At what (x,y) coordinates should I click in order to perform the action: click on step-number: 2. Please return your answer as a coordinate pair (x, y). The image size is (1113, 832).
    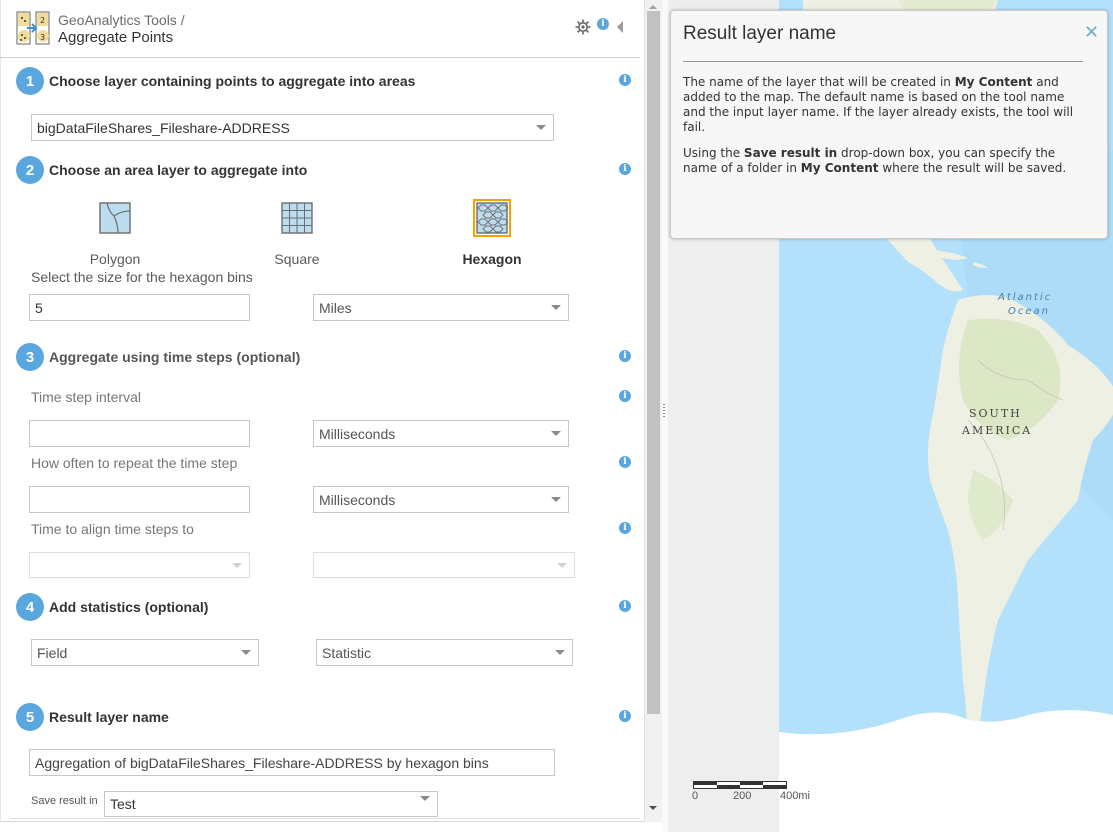
    Looking at the image, I should click on (30, 170).